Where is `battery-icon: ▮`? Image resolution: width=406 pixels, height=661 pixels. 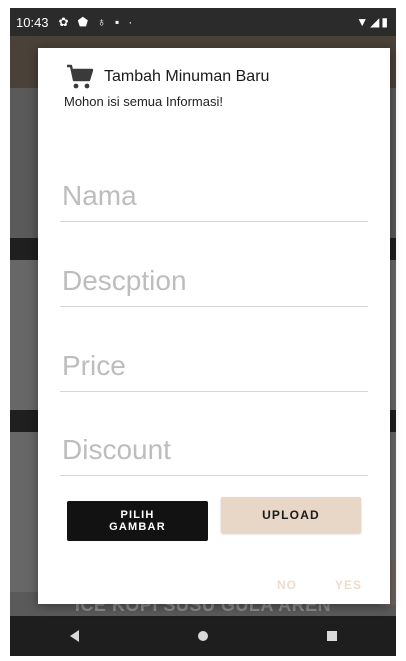 battery-icon: ▮ is located at coordinates (385, 22).